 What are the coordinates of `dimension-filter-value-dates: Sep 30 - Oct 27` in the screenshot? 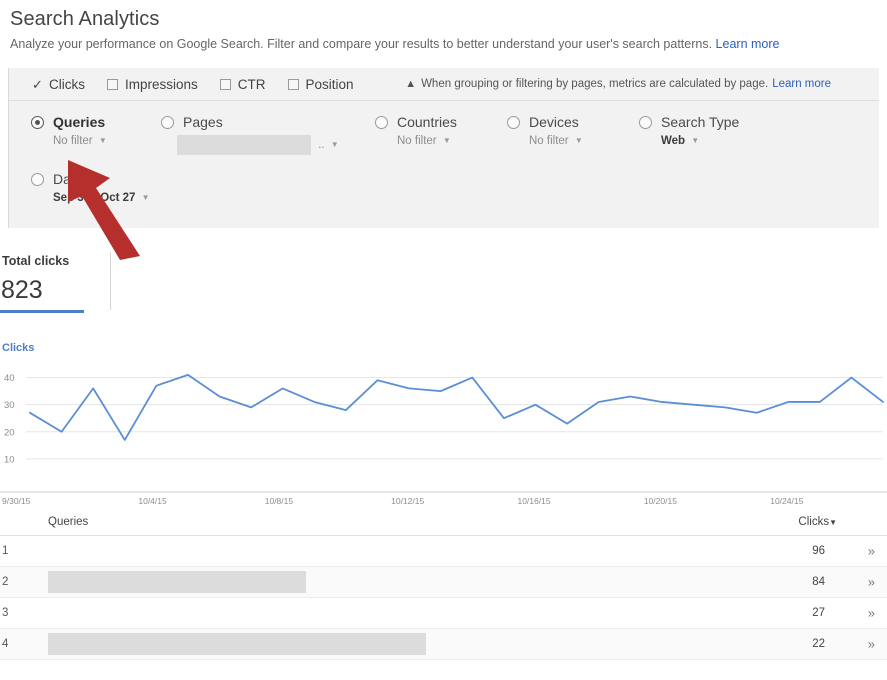 It's located at (94, 198).